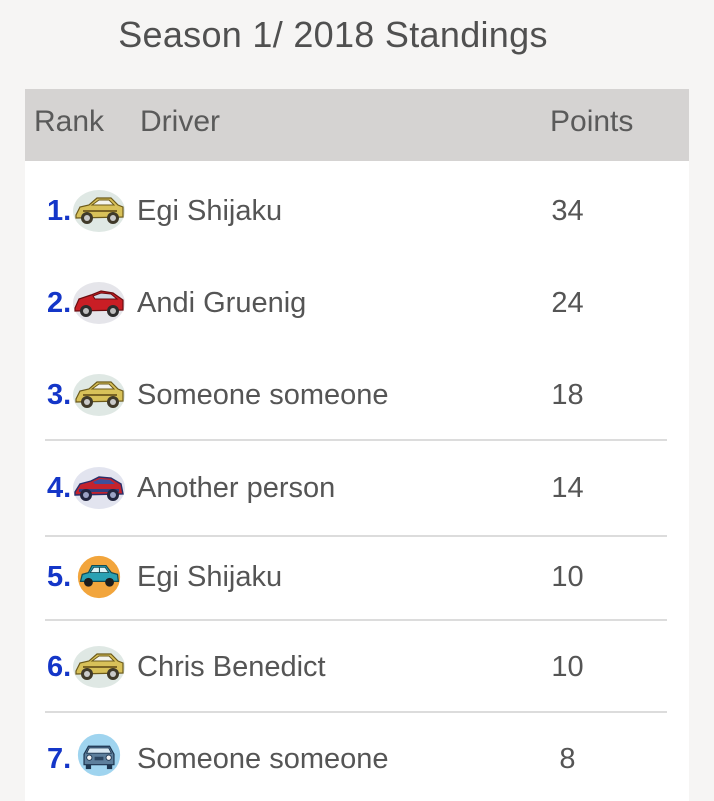  I want to click on table-row: 6. Chris Benedict 10, so click(357, 666).